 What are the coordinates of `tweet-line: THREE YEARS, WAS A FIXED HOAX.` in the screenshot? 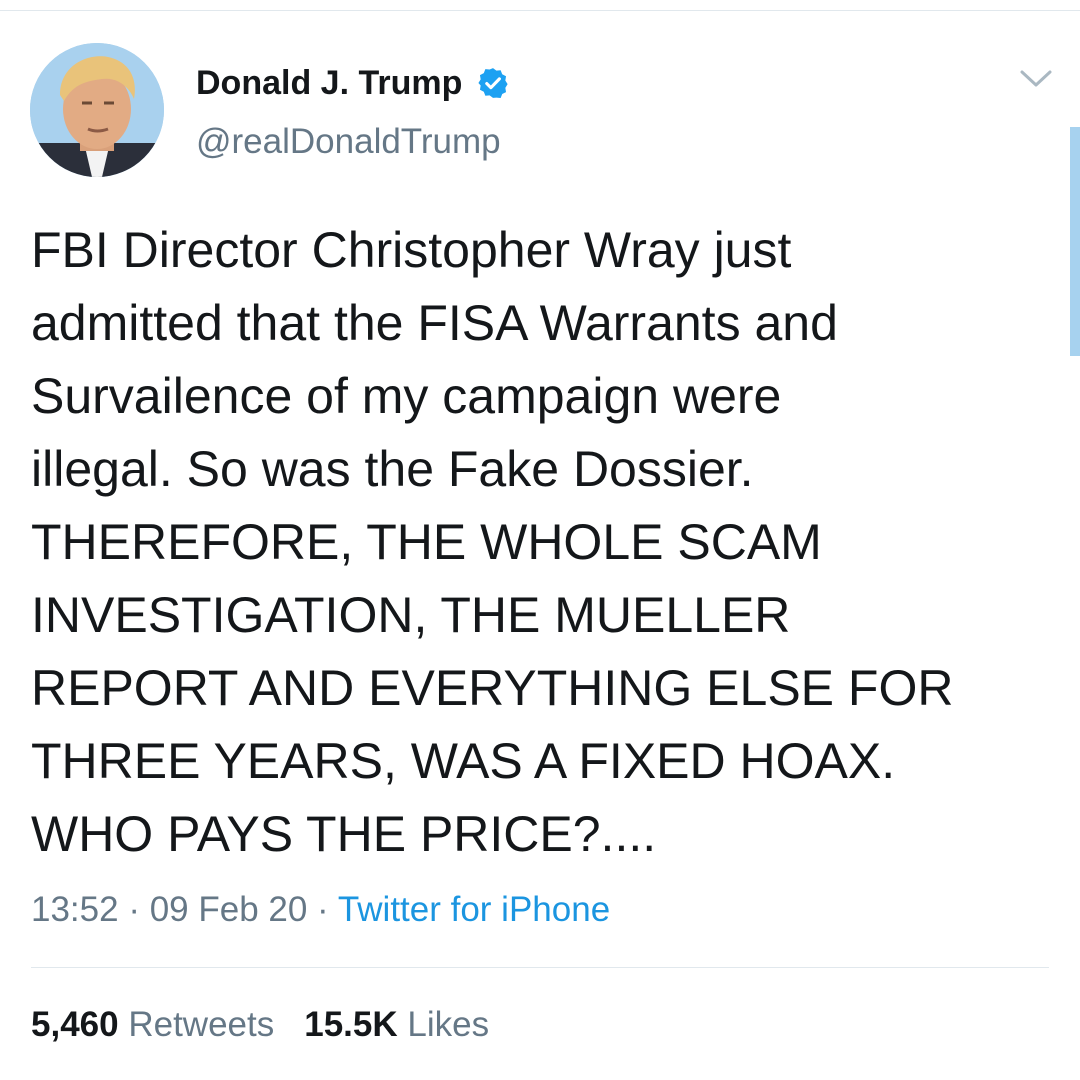 It's located at (463, 761).